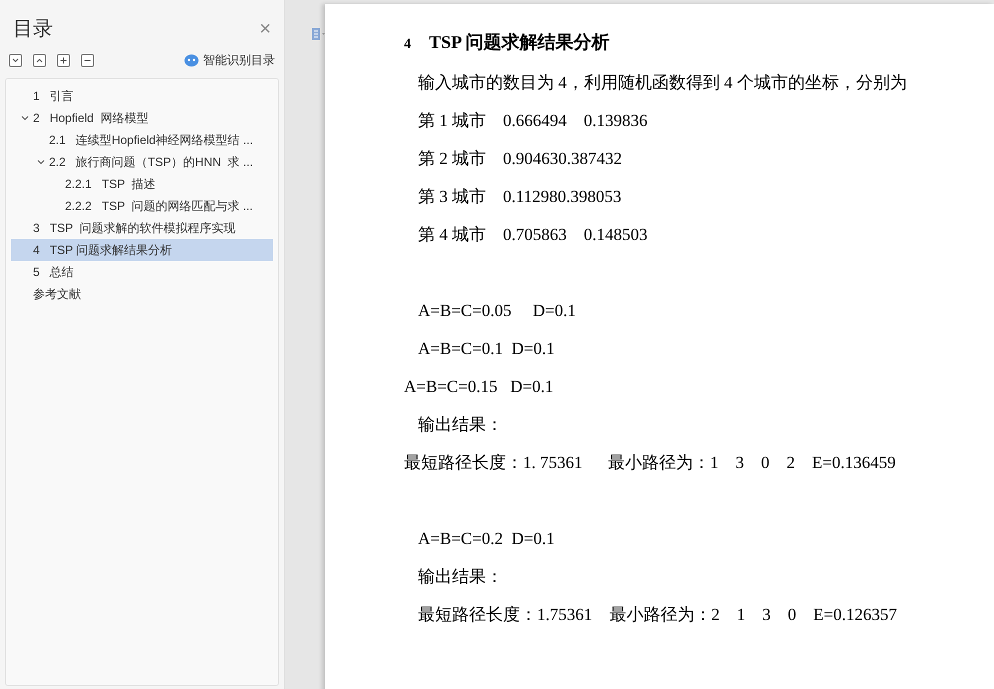 This screenshot has width=994, height=689. I want to click on panel-title: 目录, so click(33, 29).